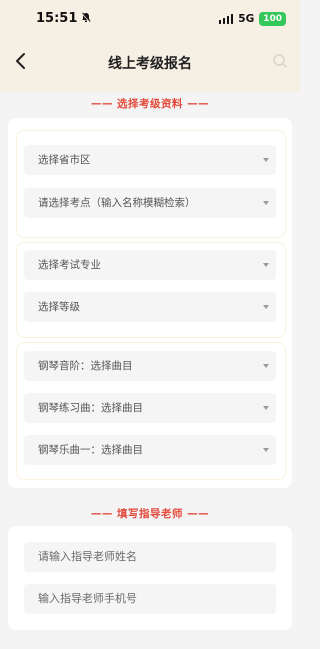  What do you see at coordinates (150, 265) in the screenshot?
I see `major-select: 选择考试专业` at bounding box center [150, 265].